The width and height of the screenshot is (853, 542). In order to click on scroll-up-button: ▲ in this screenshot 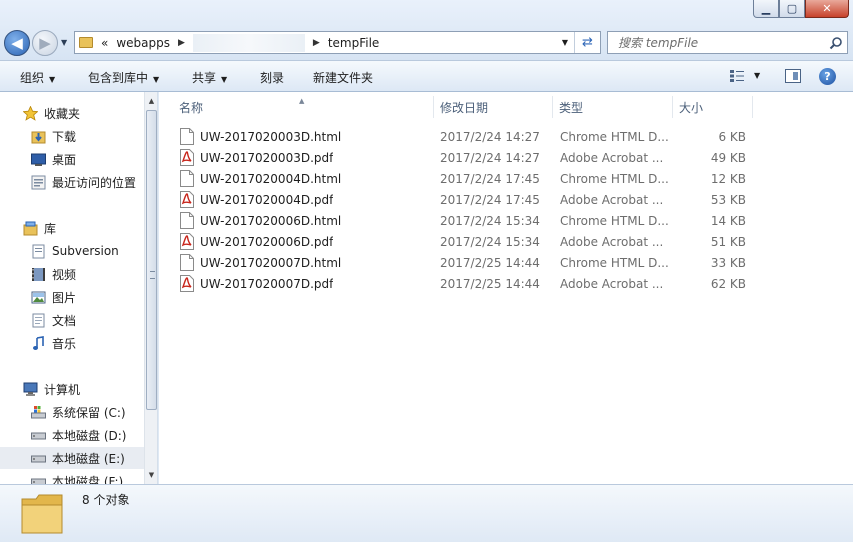, I will do `click(151, 101)`.